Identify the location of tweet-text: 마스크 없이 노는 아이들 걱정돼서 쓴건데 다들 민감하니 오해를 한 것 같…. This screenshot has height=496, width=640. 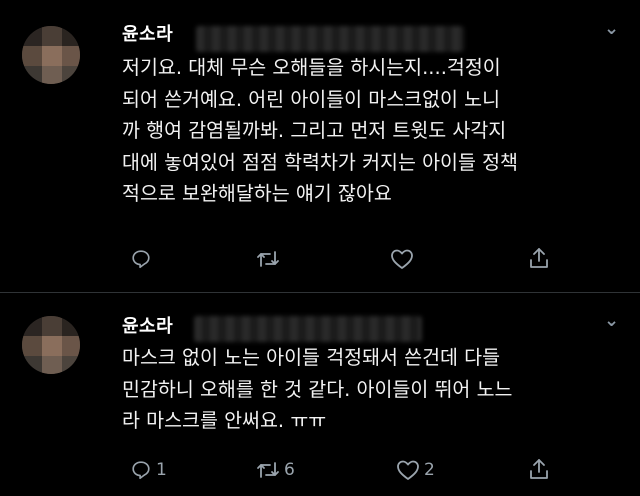
(317, 389).